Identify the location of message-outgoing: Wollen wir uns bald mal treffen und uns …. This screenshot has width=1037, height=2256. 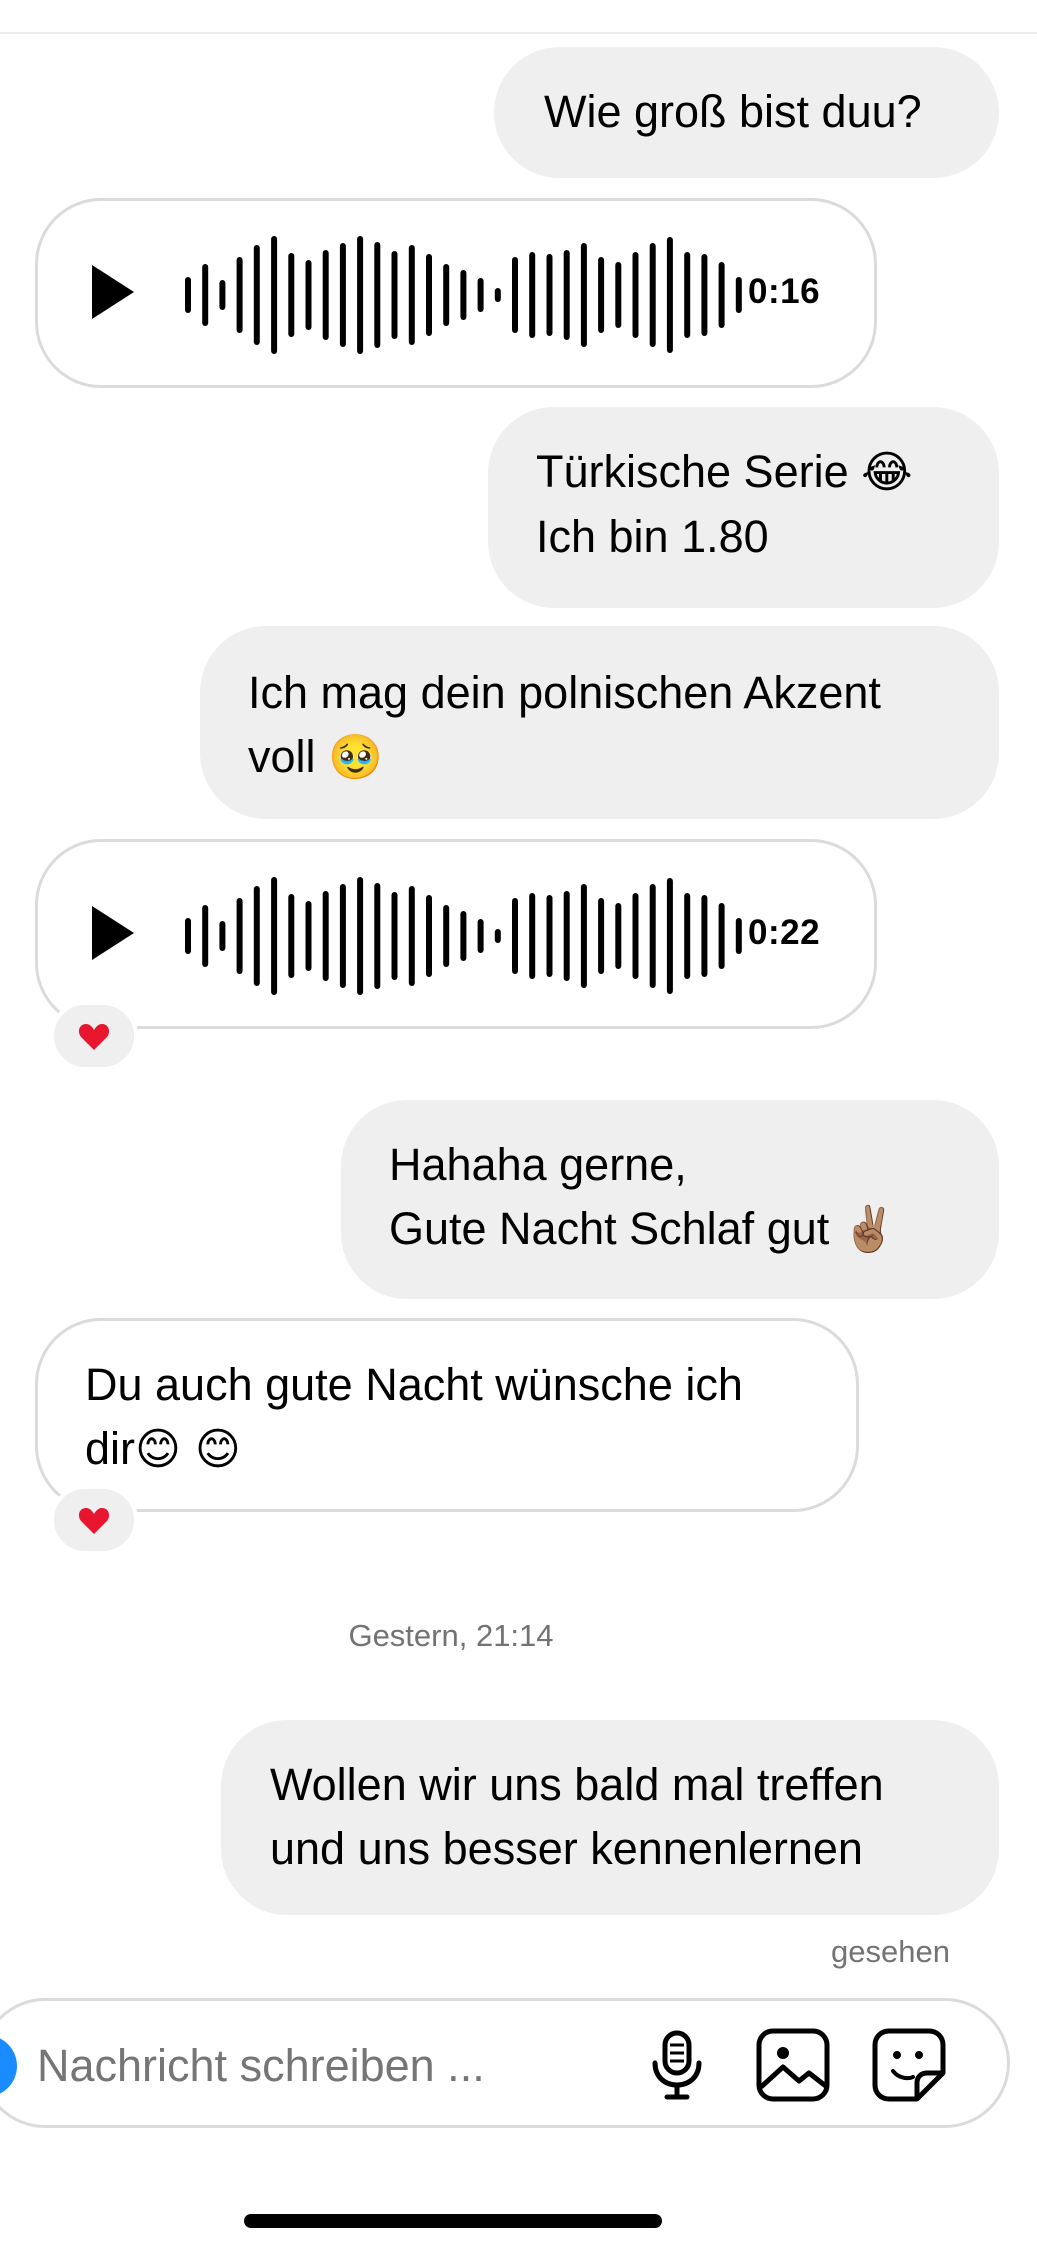
(610, 1817).